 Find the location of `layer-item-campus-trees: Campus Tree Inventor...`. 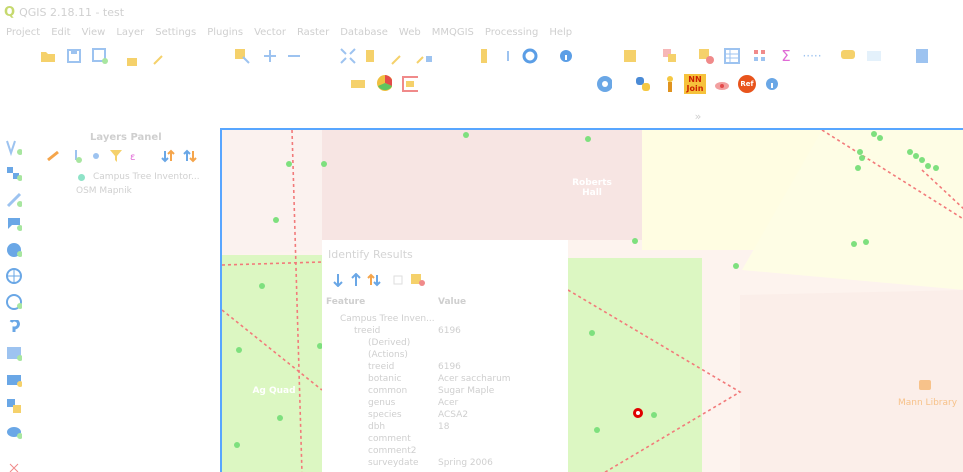

layer-item-campus-trees: Campus Tree Inventor... is located at coordinates (139, 177).